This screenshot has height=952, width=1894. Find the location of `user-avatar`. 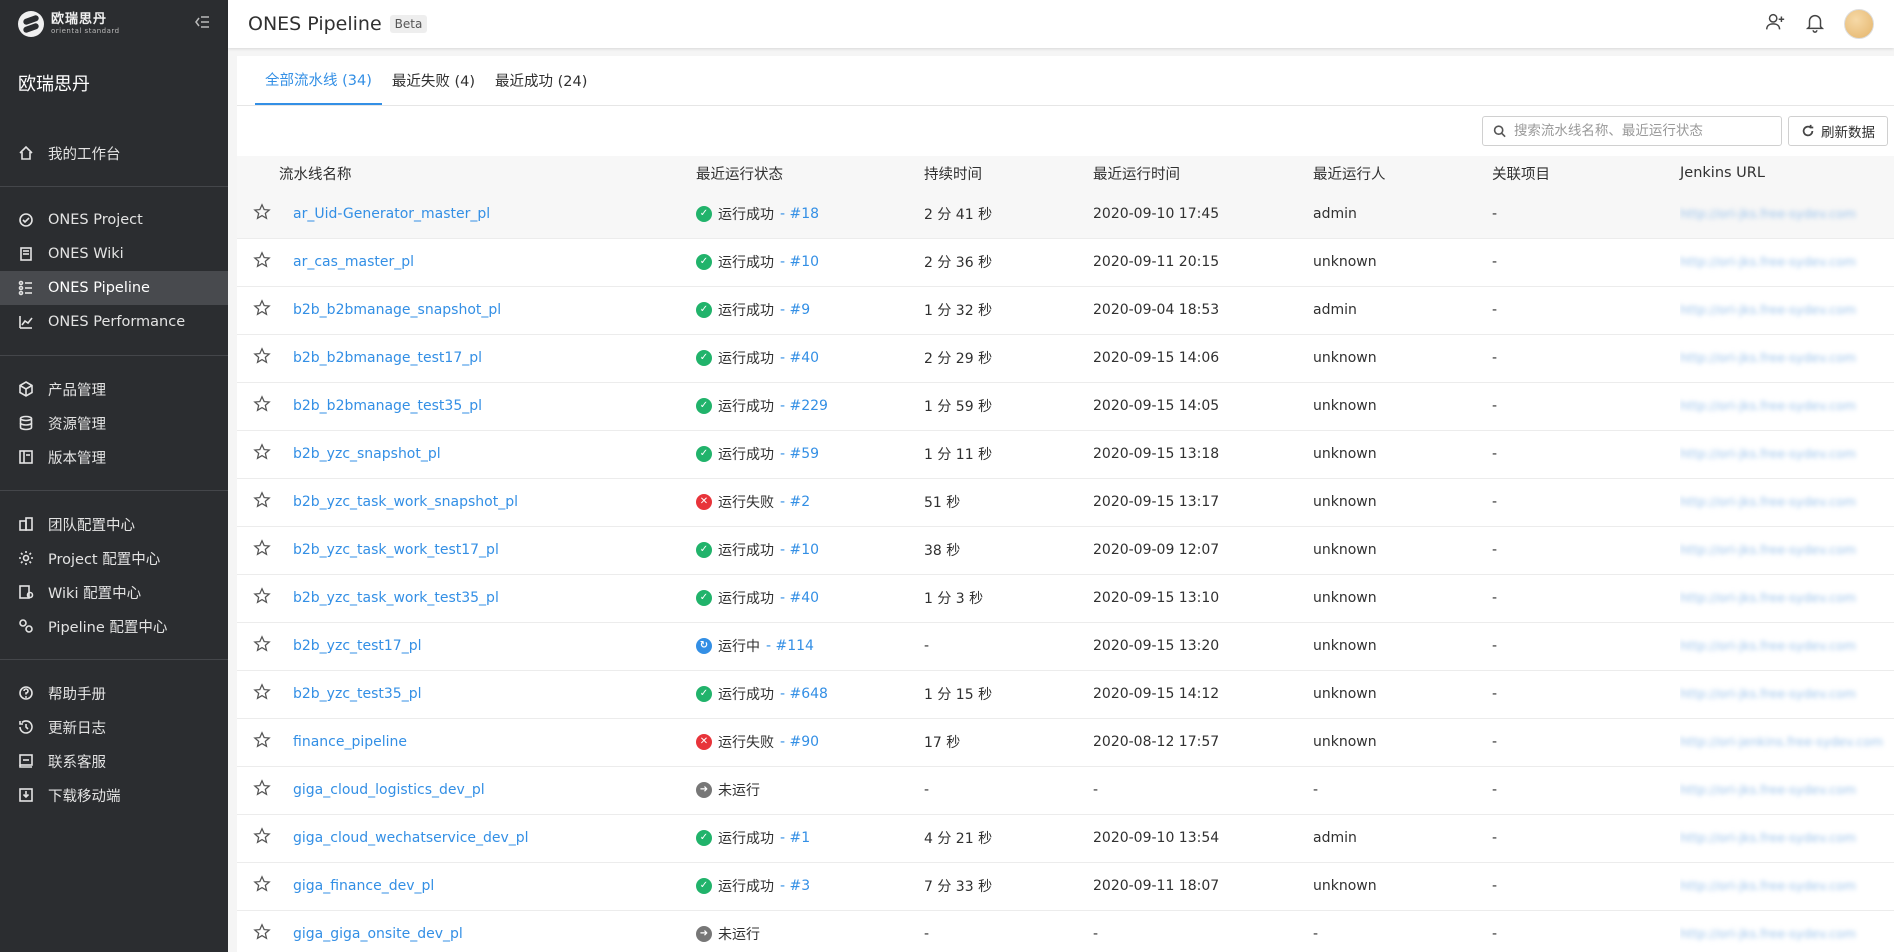

user-avatar is located at coordinates (1859, 24).